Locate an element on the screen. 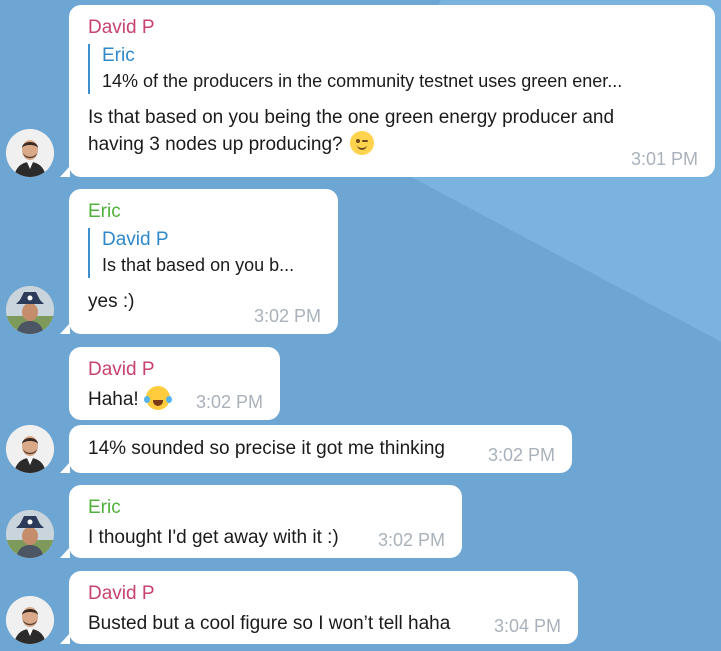 The image size is (721, 651). reply-sender-name: David P is located at coordinates (135, 239).